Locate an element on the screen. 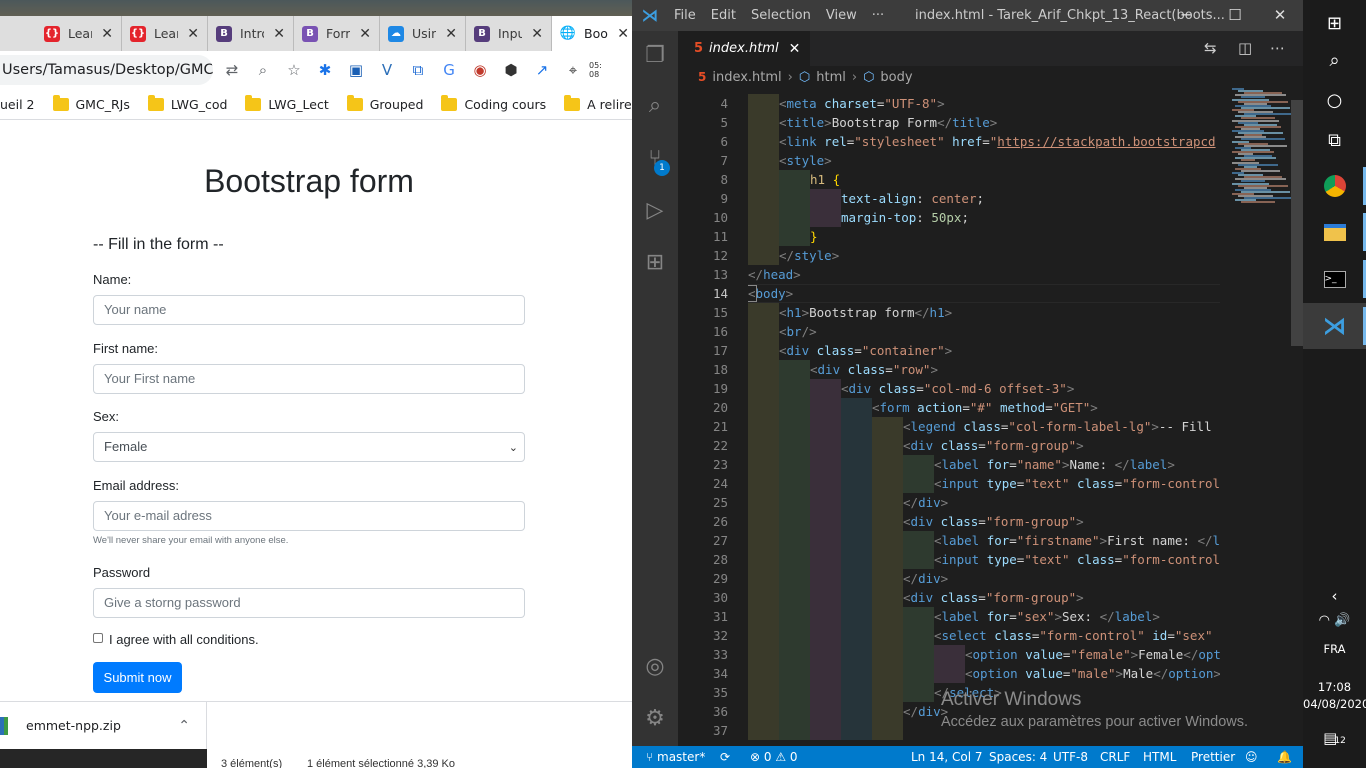 Image resolution: width=1366 pixels, height=768 pixels. feedback-icon: ☺ is located at coordinates (1251, 757).